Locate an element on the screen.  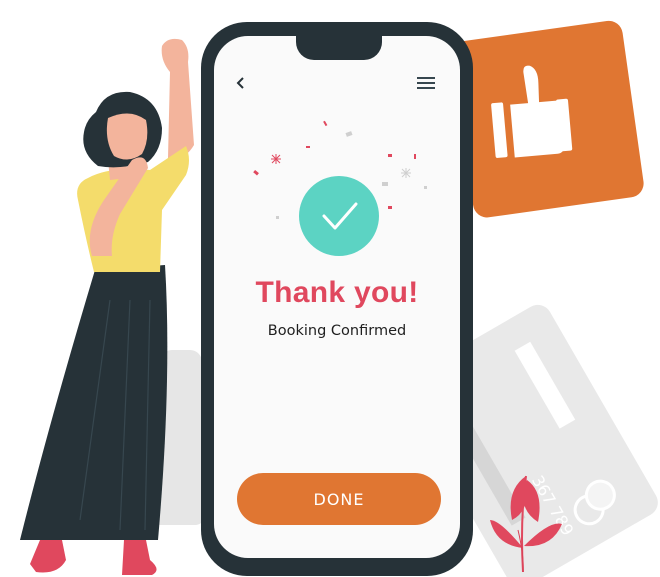
success-check-badge is located at coordinates (339, 216).